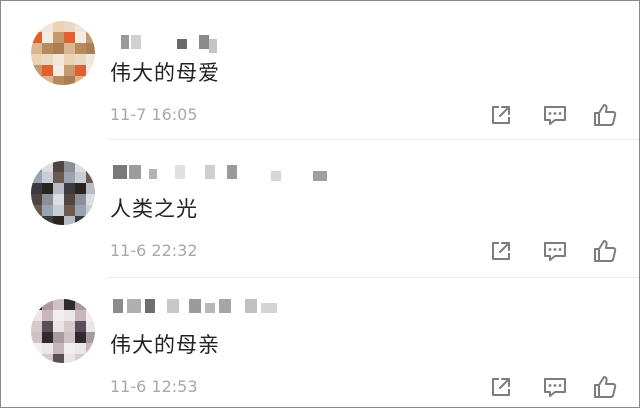 The image size is (640, 408). What do you see at coordinates (154, 209) in the screenshot?
I see `comment-text: 人类之光` at bounding box center [154, 209].